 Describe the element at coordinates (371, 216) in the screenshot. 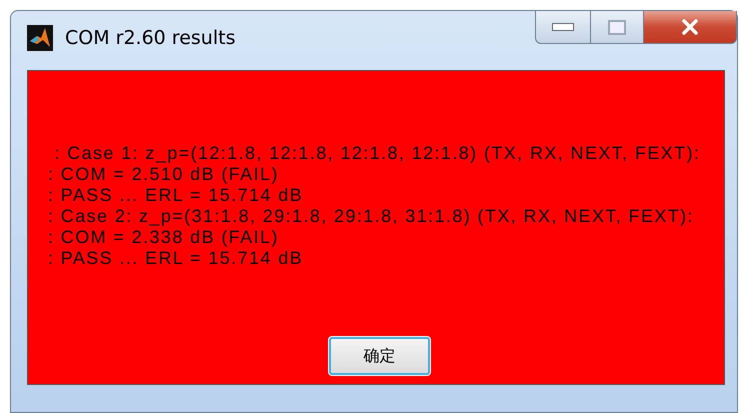

I see `message-line: : Case 2: z_p=(31:1.8, 29:1.8, 29:1.8, 31:1.8) (TX, RX, NEXT, FEXT):` at that location.